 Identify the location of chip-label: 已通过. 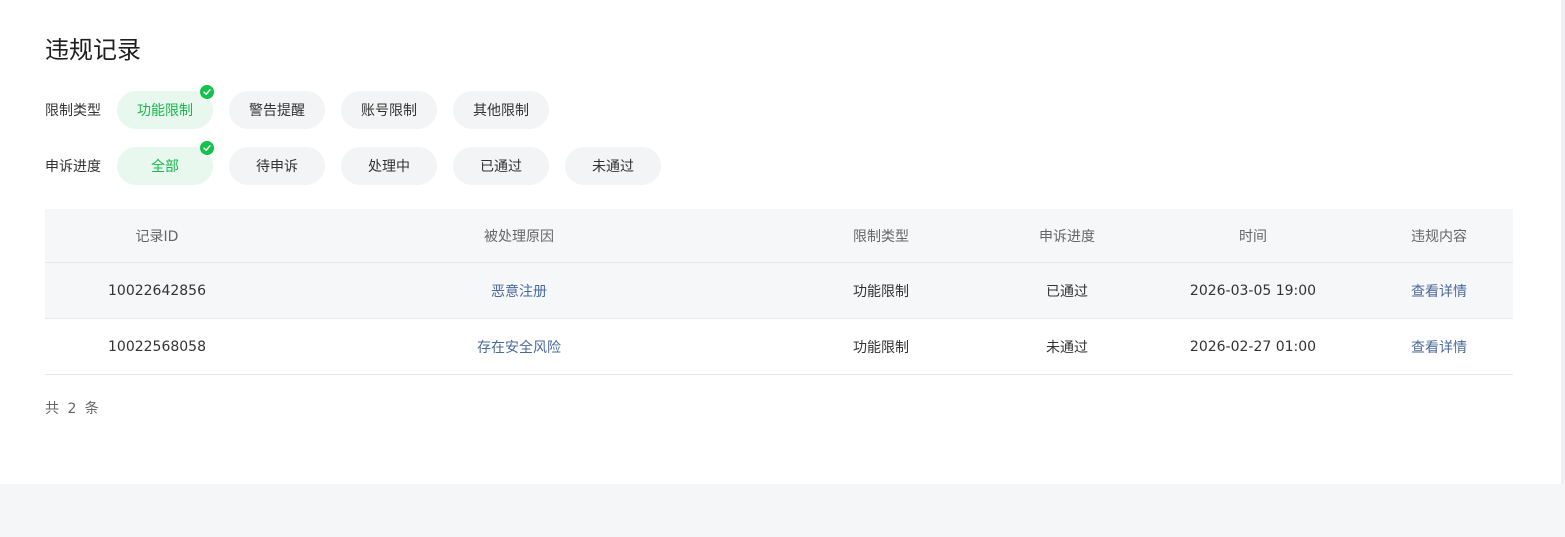
(501, 167).